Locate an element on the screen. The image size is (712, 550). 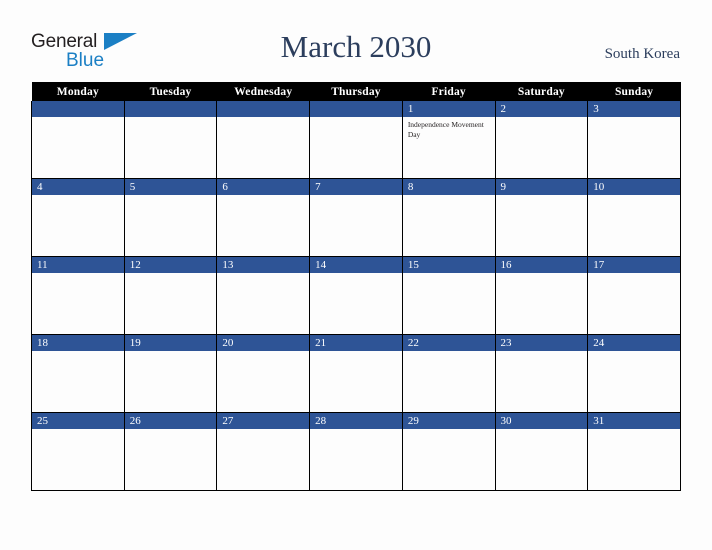
holiday-label: Independence Movement Day is located at coordinates (445, 129).